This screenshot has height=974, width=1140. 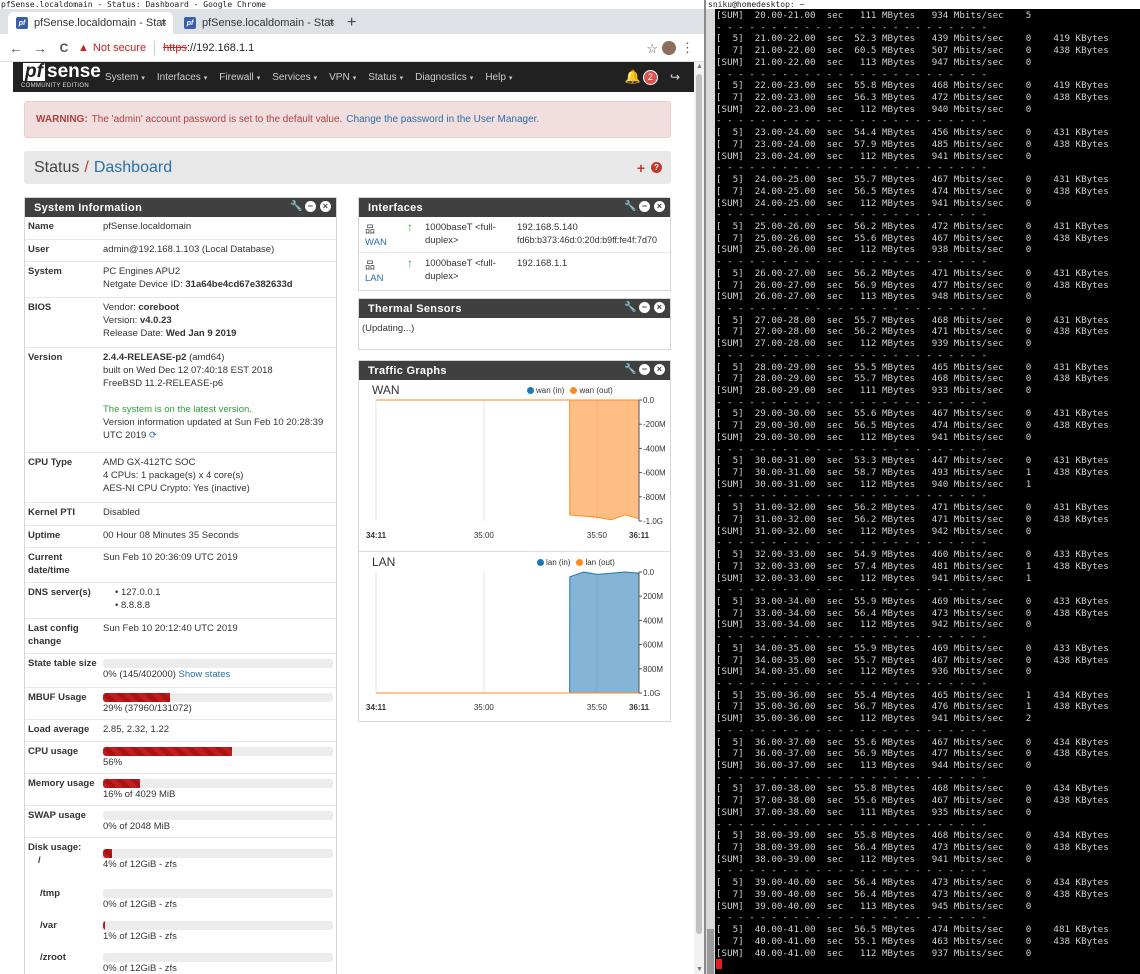 I want to click on show-states-link: Show states, so click(x=205, y=674).